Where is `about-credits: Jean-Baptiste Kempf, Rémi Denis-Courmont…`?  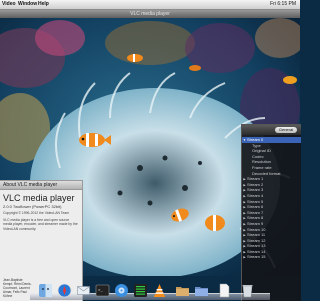 about-credits: Jean-Baptiste Kempf, Rémi Denis-Courmont… is located at coordinates (17, 288).